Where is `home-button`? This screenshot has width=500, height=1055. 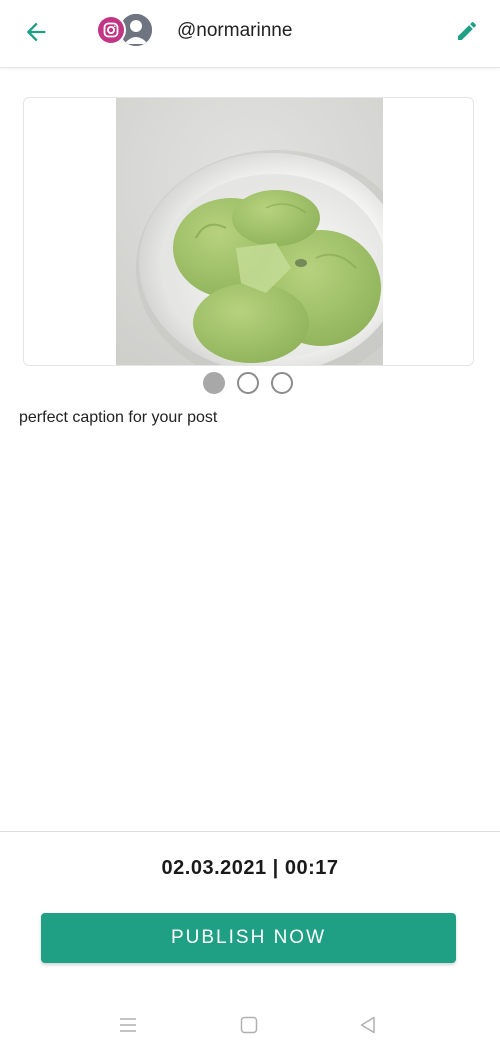 home-button is located at coordinates (249, 1025).